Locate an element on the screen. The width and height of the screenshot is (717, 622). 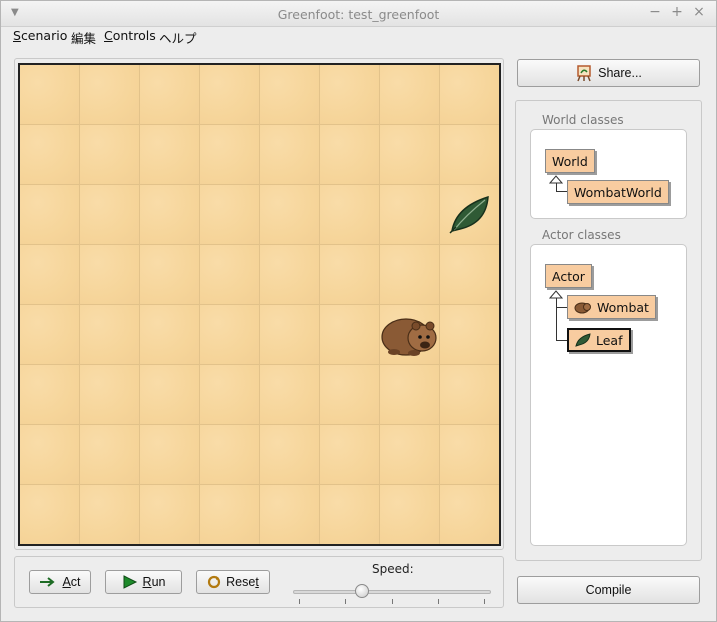
compile-button: Compile is located at coordinates (608, 590).